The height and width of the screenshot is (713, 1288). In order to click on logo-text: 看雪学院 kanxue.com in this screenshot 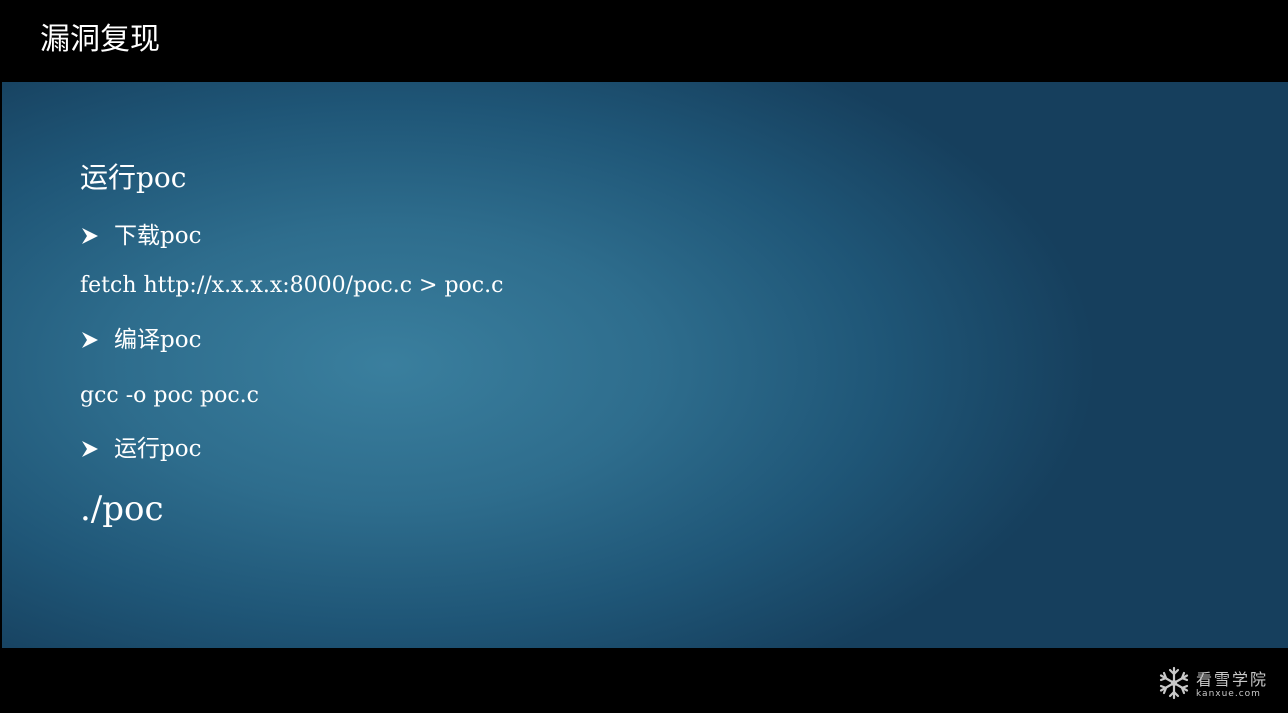, I will do `click(1232, 685)`.